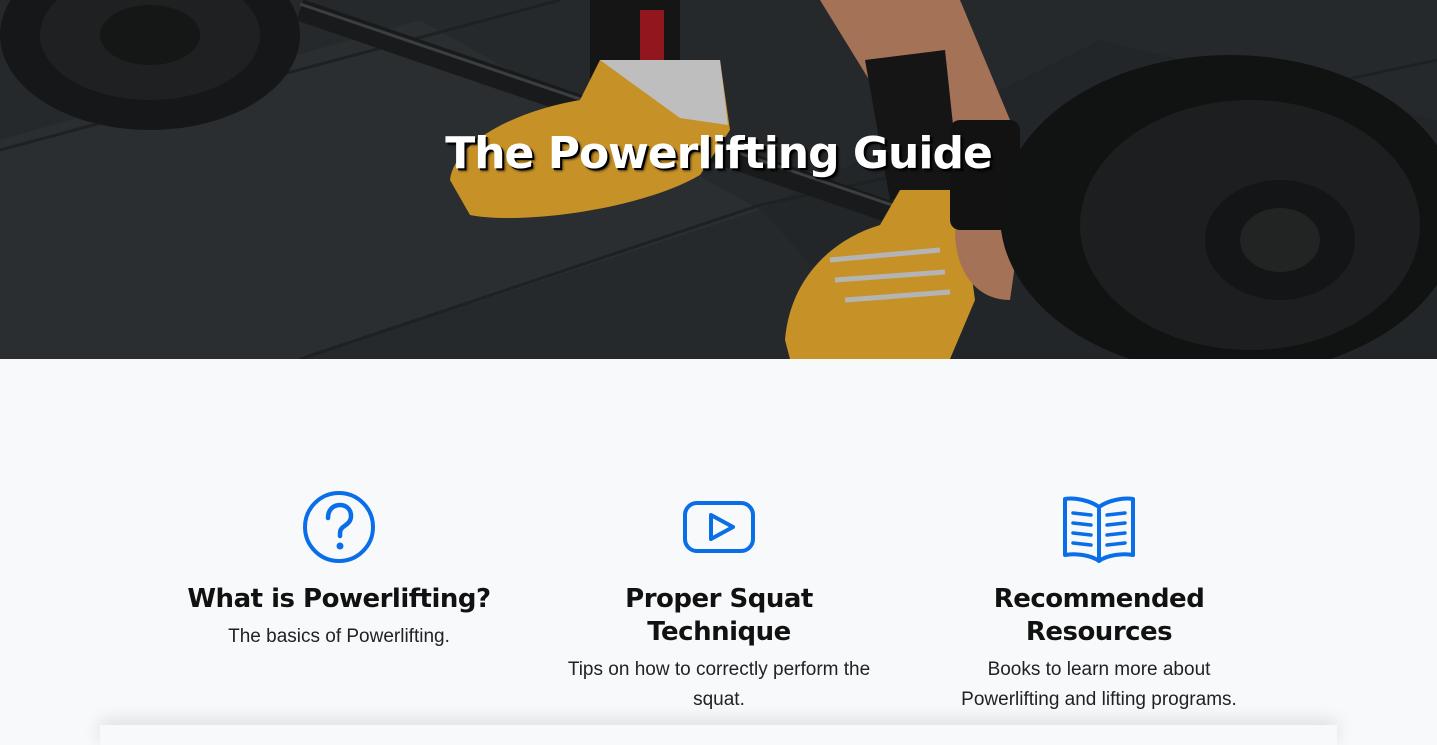  What do you see at coordinates (719, 615) in the screenshot?
I see `feature-title: Proper Squat Technique` at bounding box center [719, 615].